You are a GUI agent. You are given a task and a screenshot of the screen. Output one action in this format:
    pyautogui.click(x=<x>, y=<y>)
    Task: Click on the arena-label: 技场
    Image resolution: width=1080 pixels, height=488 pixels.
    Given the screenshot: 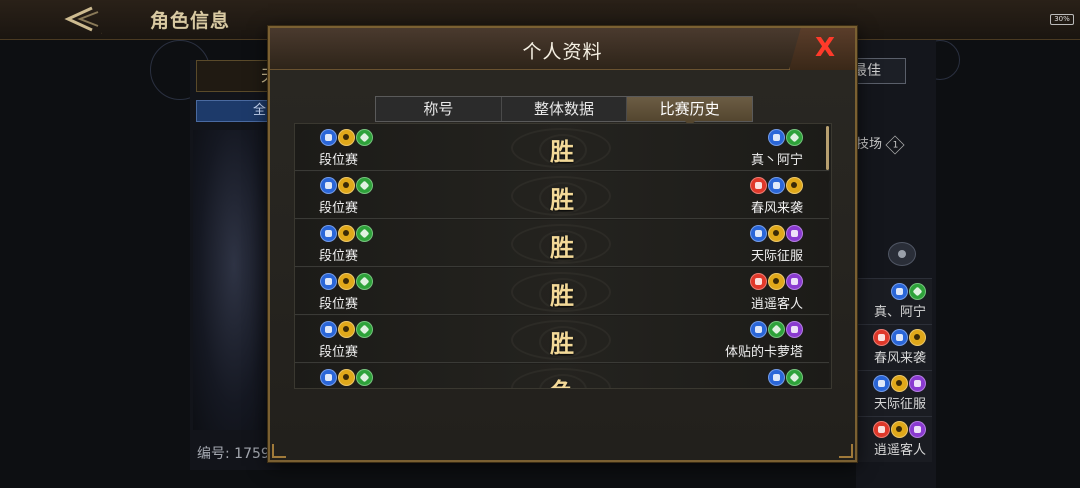 What is the action you would take?
    pyautogui.click(x=869, y=144)
    